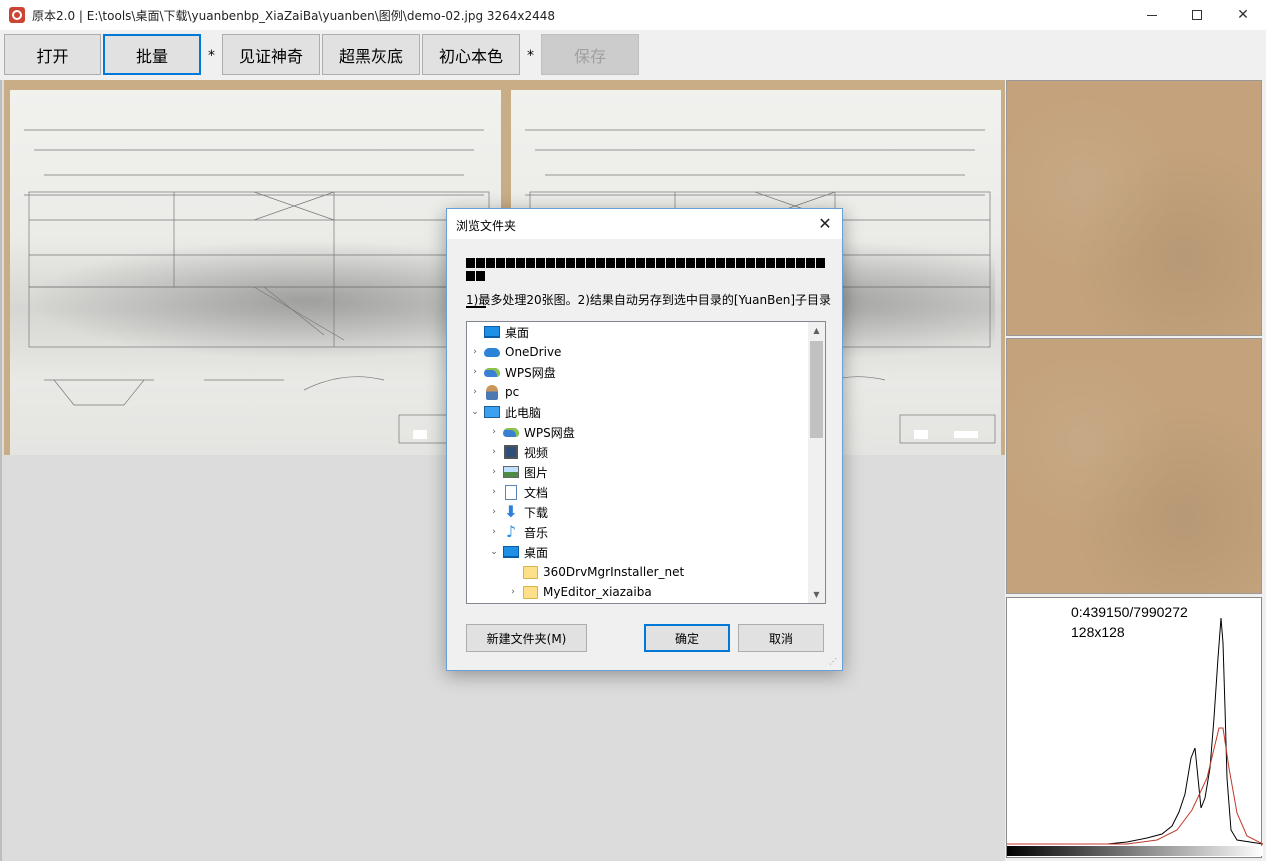 This screenshot has height=861, width=1266. What do you see at coordinates (834, 662) in the screenshot?
I see `resize-grip-icon: ⋰` at bounding box center [834, 662].